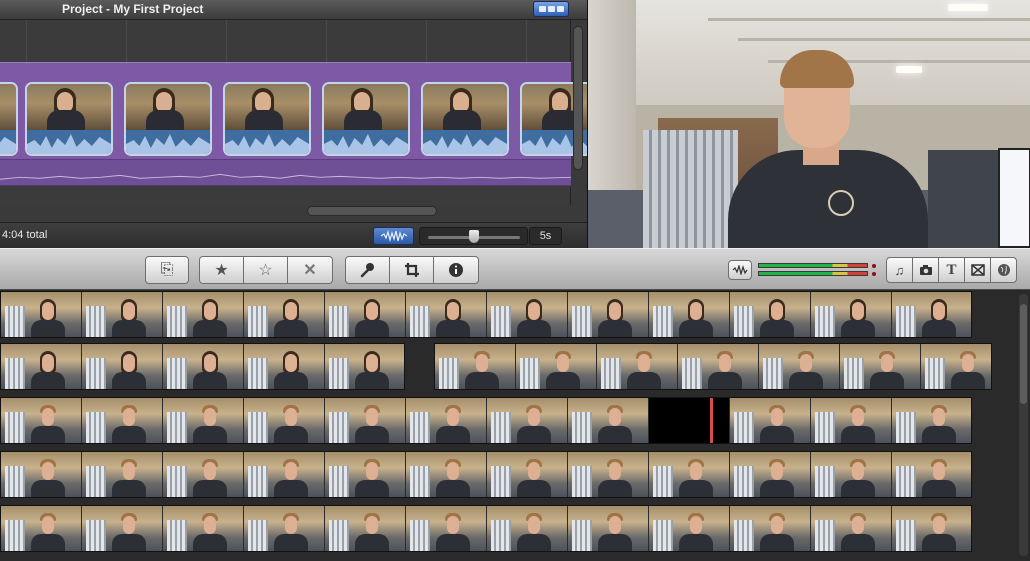  Describe the element at coordinates (310, 270) in the screenshot. I see `reject-button: ✕` at that location.